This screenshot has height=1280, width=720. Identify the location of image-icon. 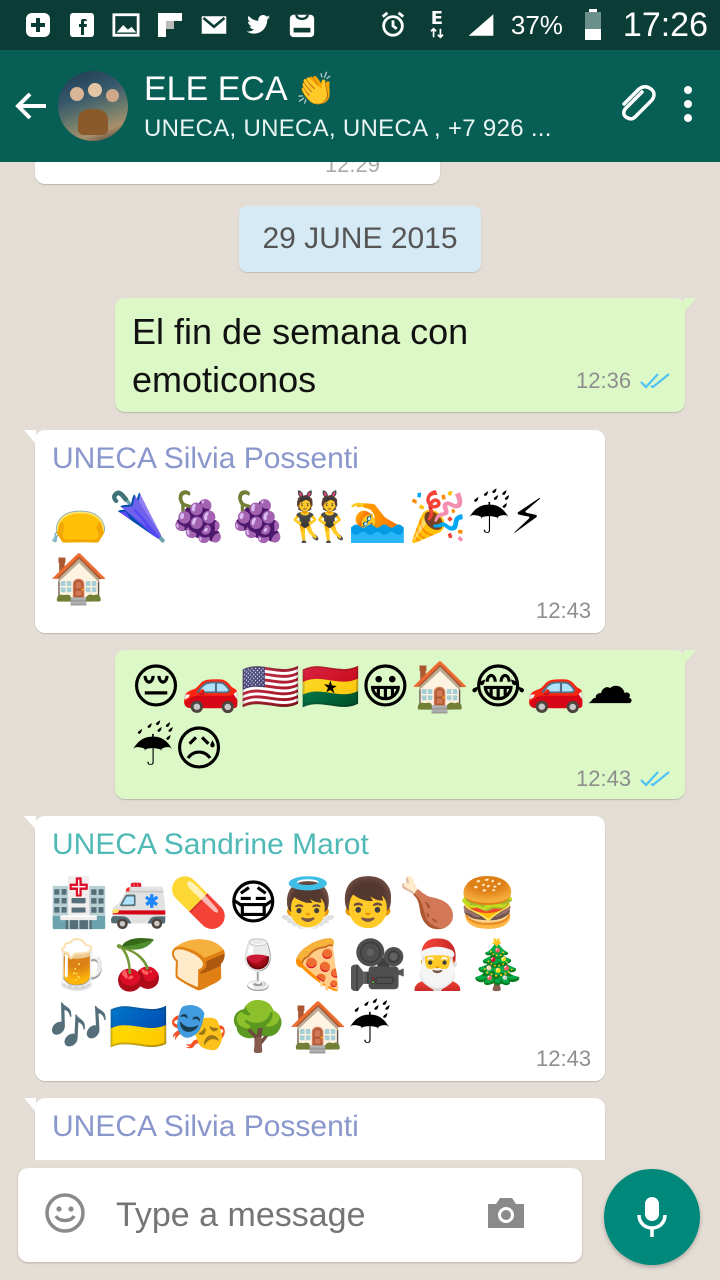
(126, 25).